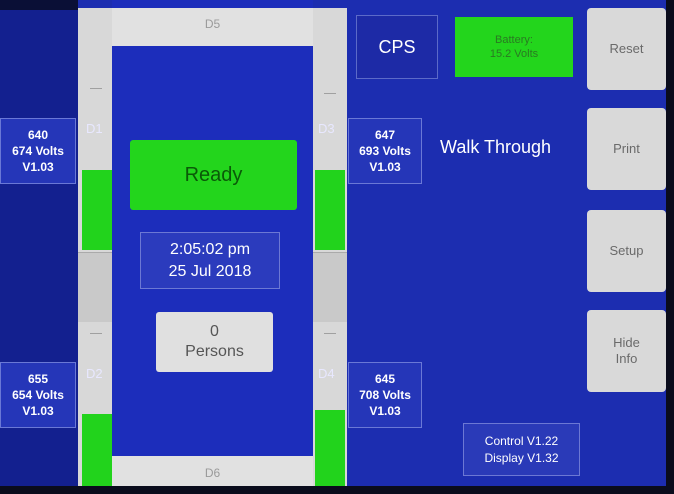 This screenshot has width=674, height=494. I want to click on left-lane-tick-top, so click(96, 88).